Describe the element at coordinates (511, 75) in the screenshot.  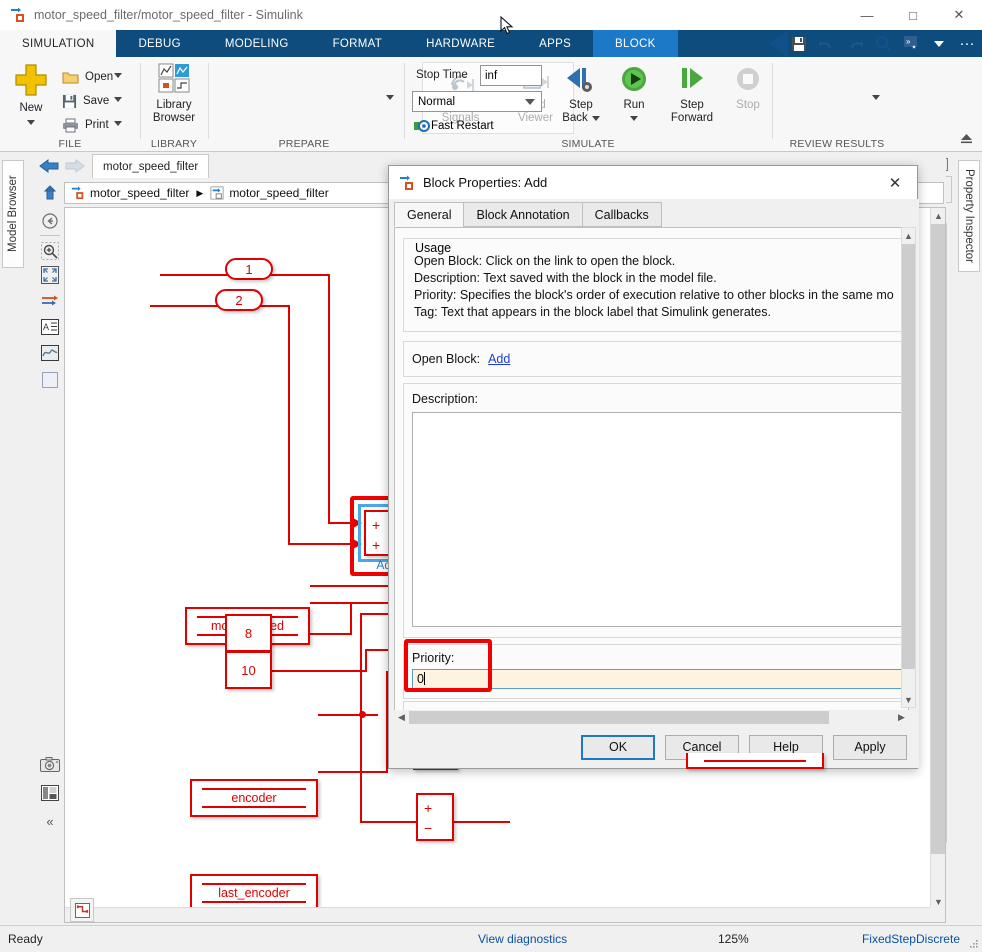
I see `stop-time-input` at that location.